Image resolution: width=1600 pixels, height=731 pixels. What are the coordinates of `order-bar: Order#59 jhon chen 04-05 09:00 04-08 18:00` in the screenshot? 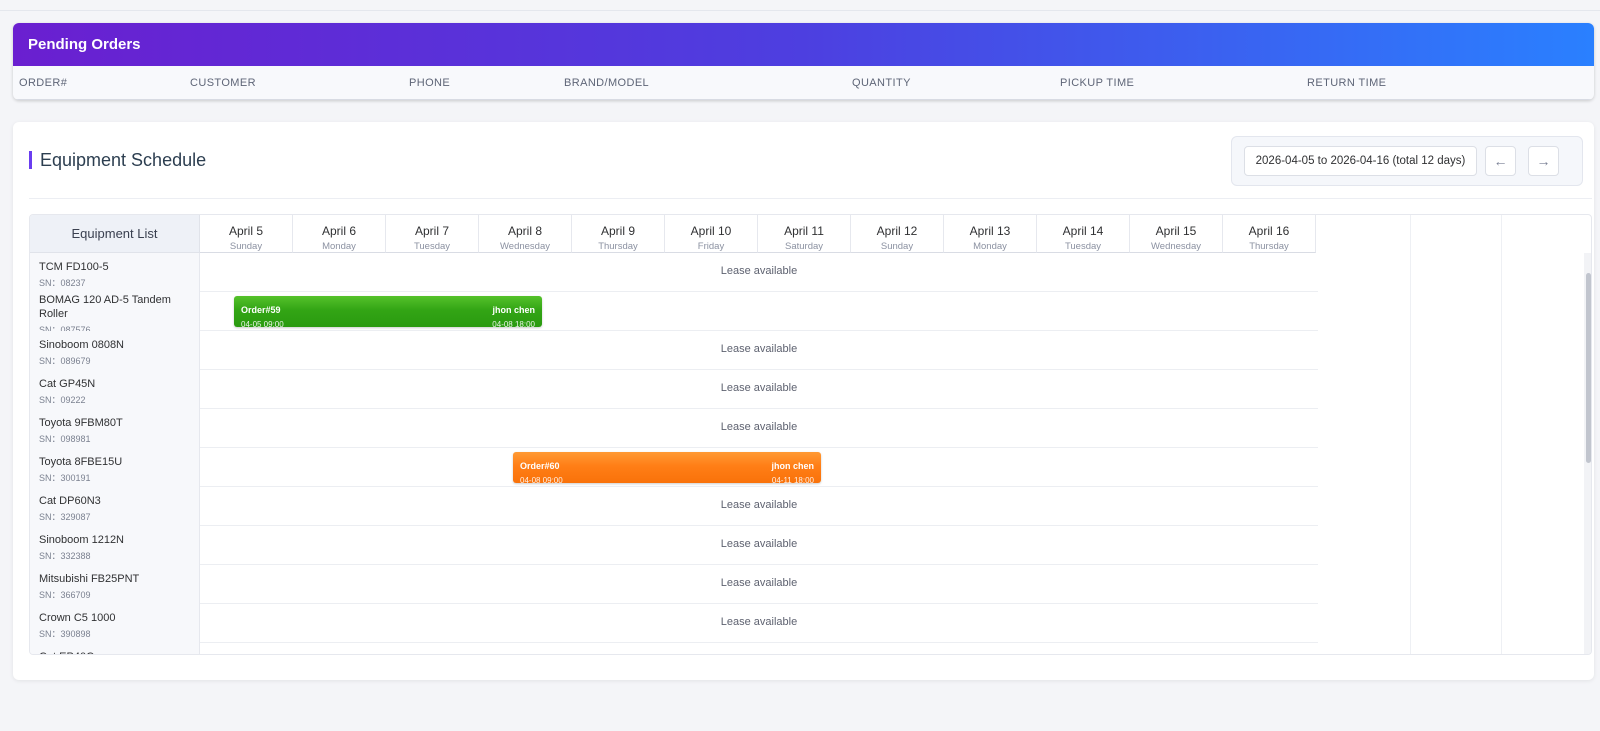 It's located at (388, 311).